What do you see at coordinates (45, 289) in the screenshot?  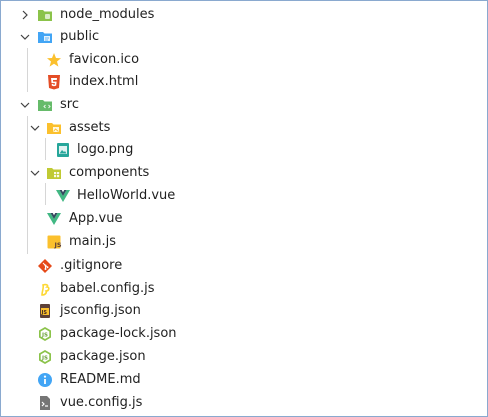 I see `babel-icon` at bounding box center [45, 289].